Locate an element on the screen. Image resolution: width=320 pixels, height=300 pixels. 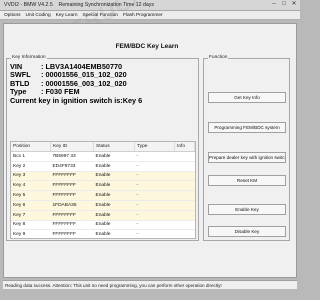
menu-unit-coding: Unit Coding is located at coordinates (38, 15).